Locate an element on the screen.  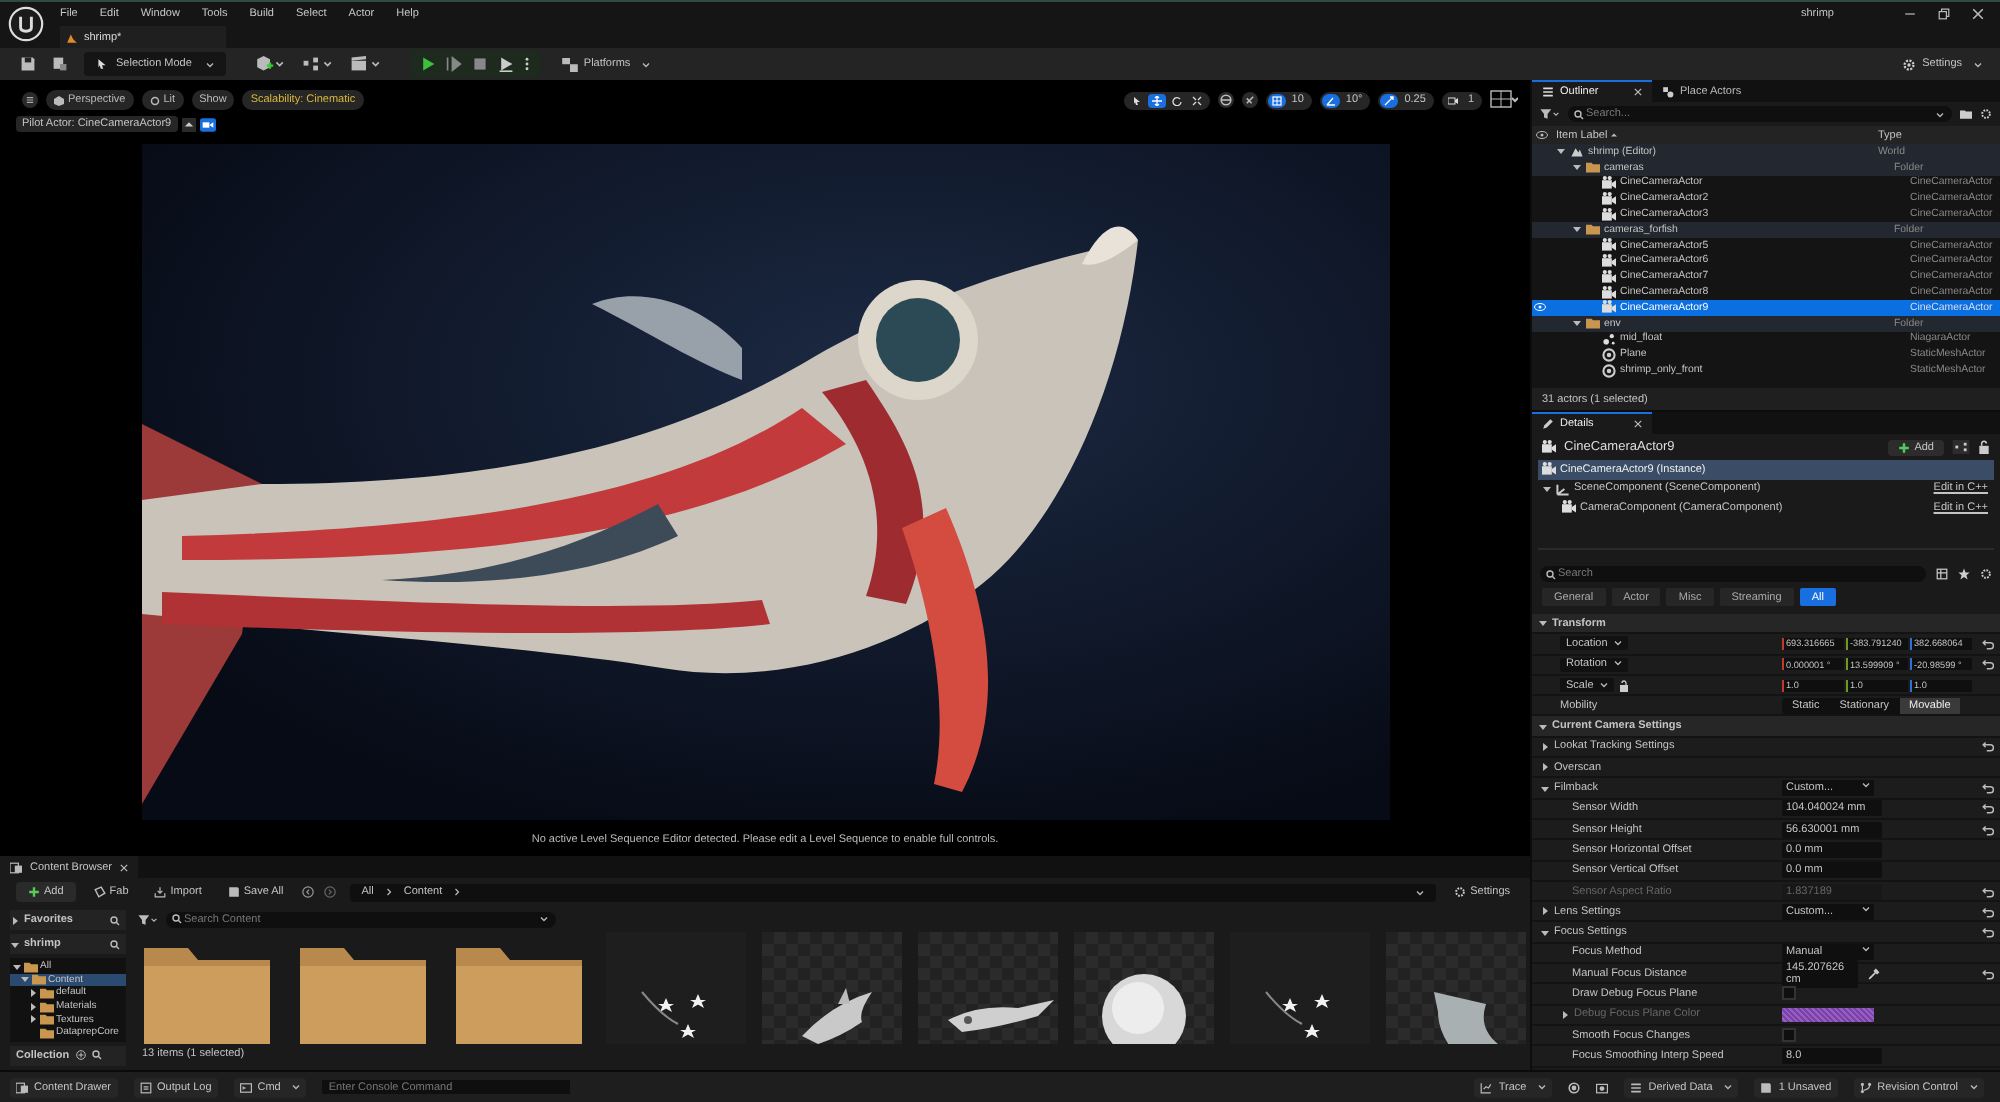
eye-icon is located at coordinates (1542, 135).